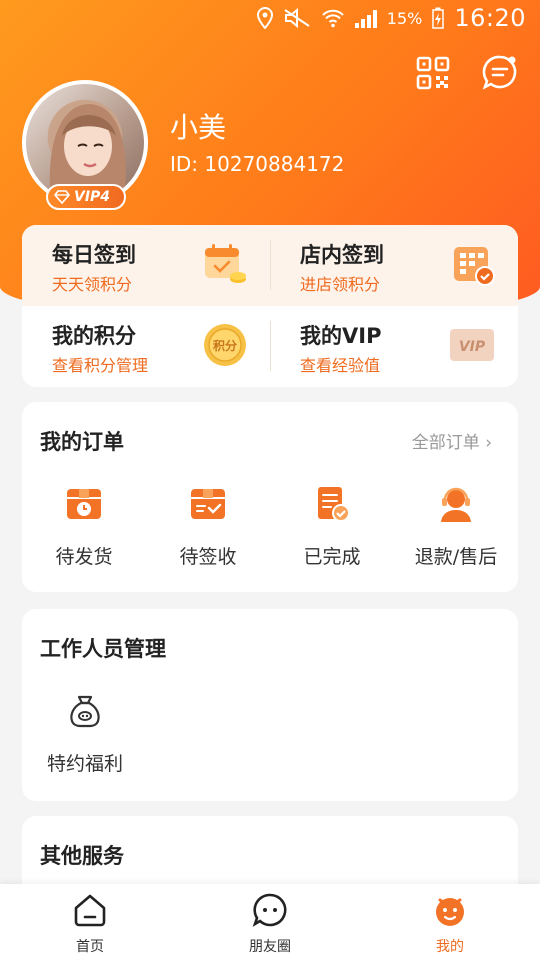  I want to click on quick-title: 店内签到, so click(342, 255).